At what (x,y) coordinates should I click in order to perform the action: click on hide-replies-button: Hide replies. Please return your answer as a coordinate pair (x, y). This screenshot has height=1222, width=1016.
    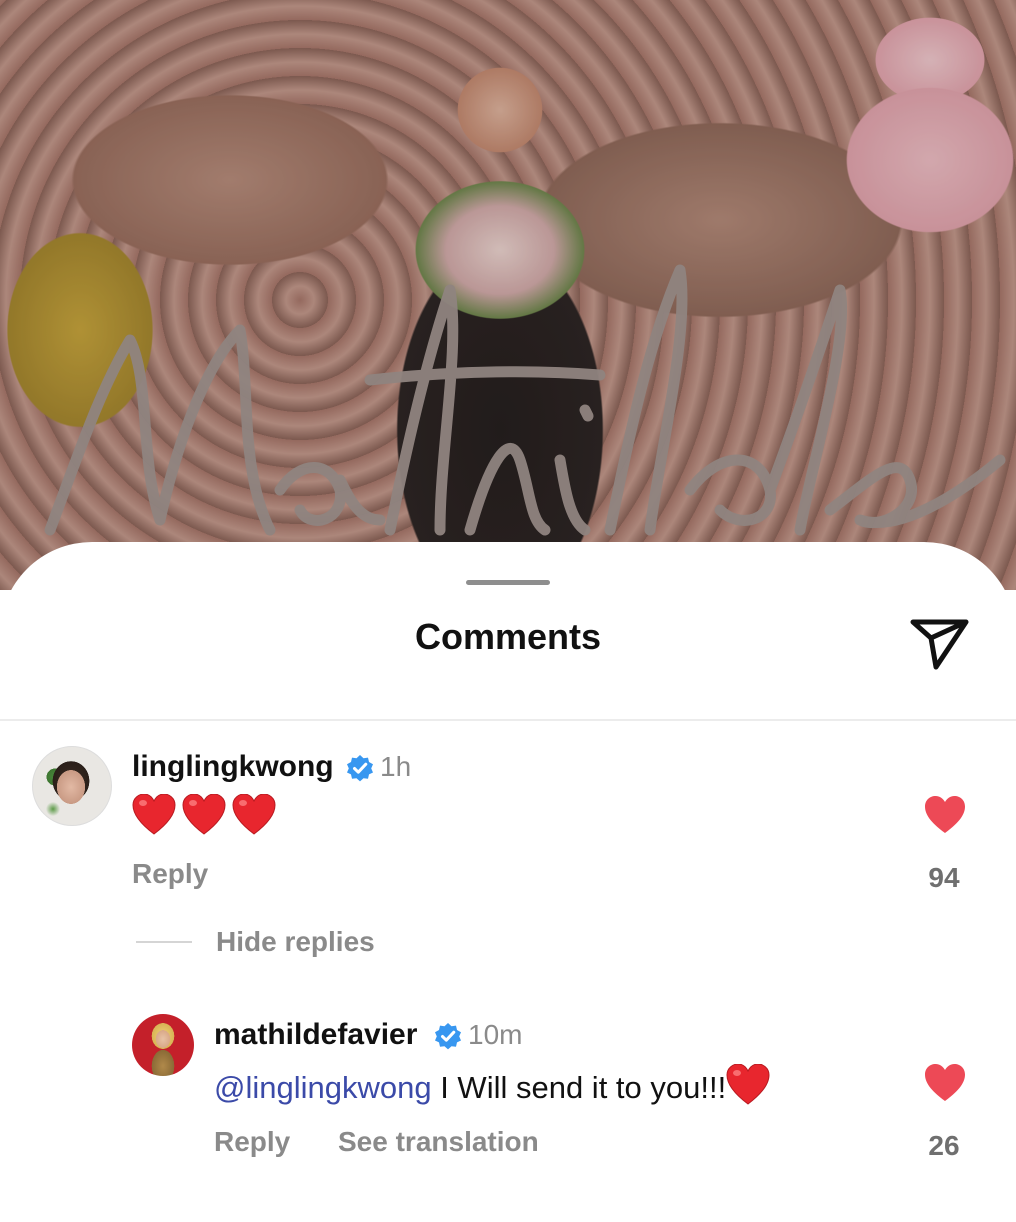
    Looking at the image, I should click on (295, 942).